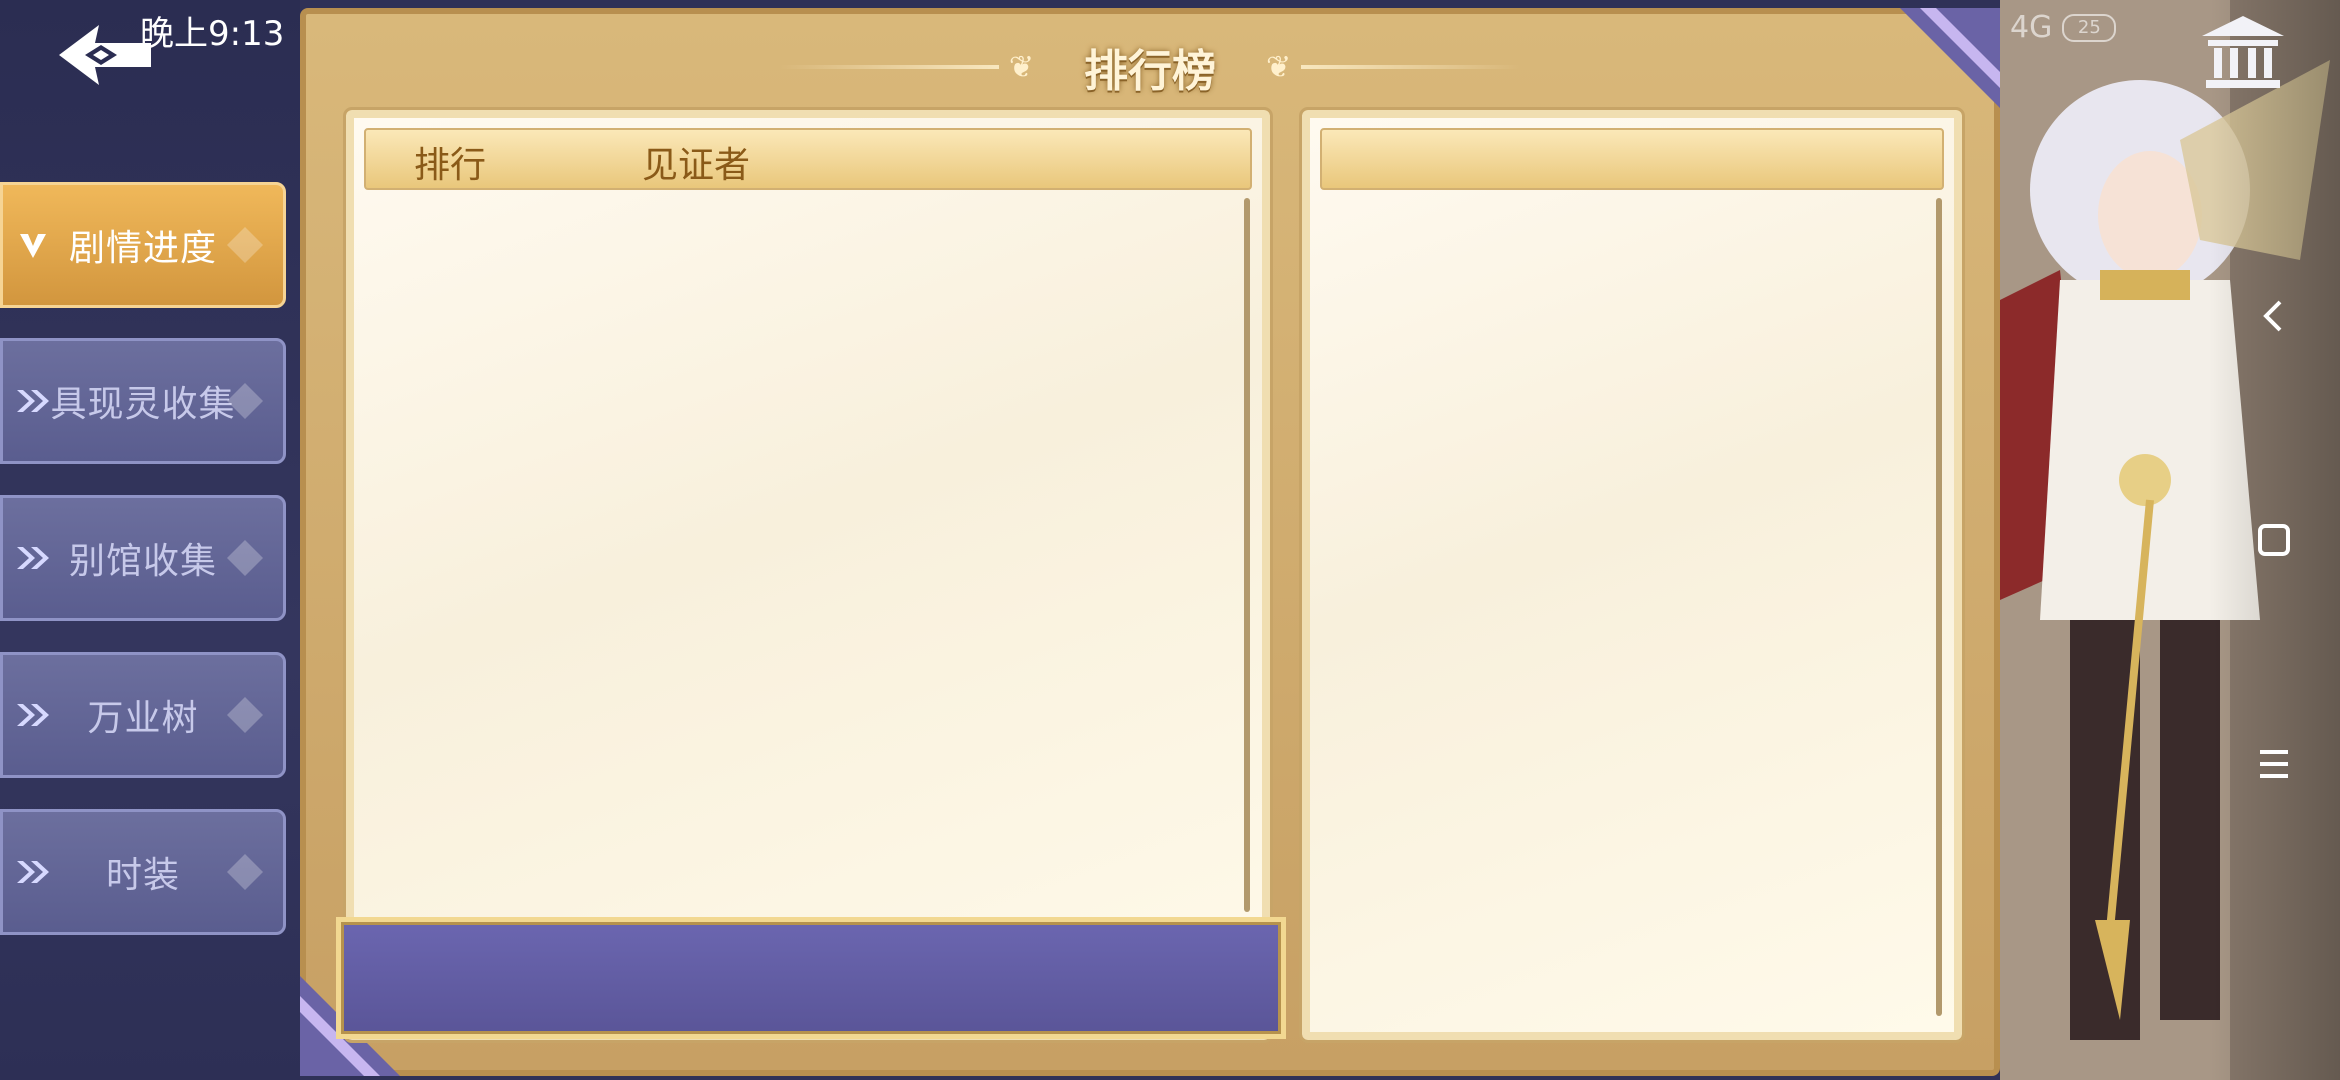 The image size is (2340, 1080). Describe the element at coordinates (142, 875) in the screenshot. I see `tab-label: 时装` at that location.